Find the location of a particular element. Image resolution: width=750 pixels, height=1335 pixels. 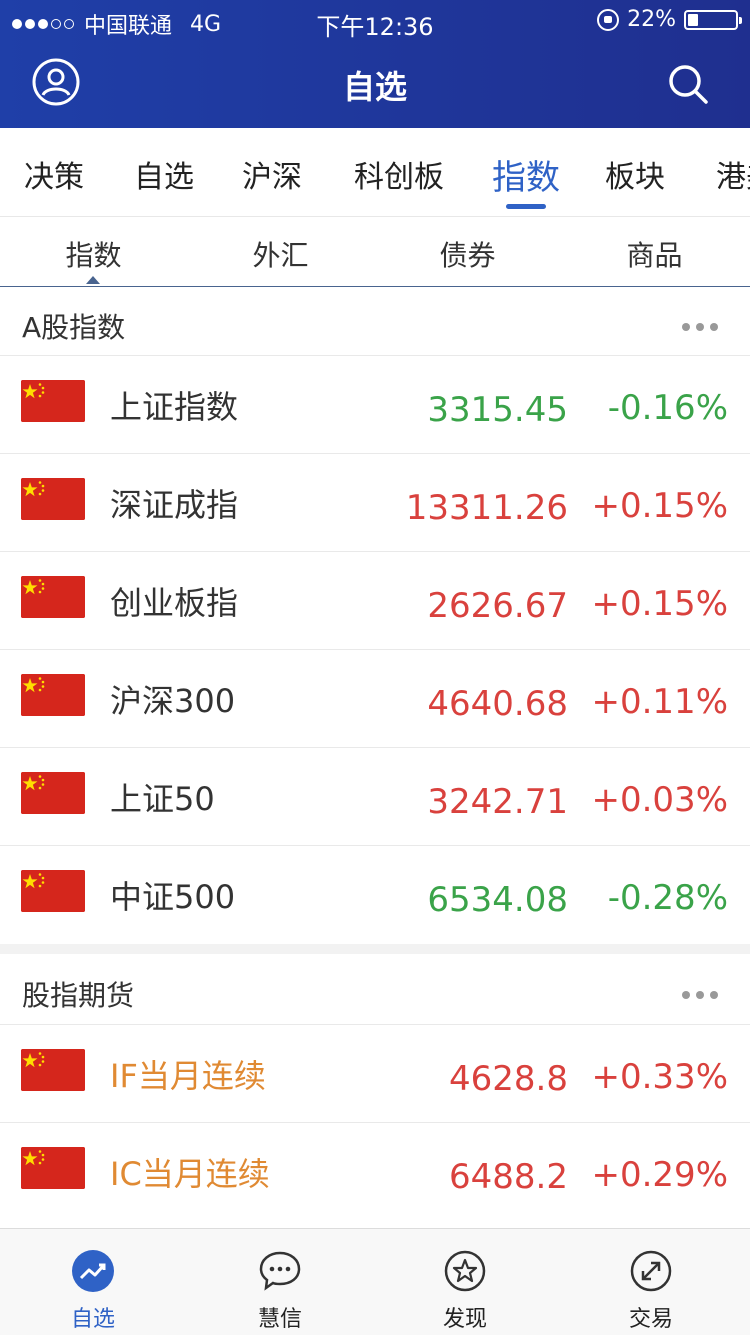

bottom-nav: 自选 慧信 发现 交易 is located at coordinates (375, 1281).